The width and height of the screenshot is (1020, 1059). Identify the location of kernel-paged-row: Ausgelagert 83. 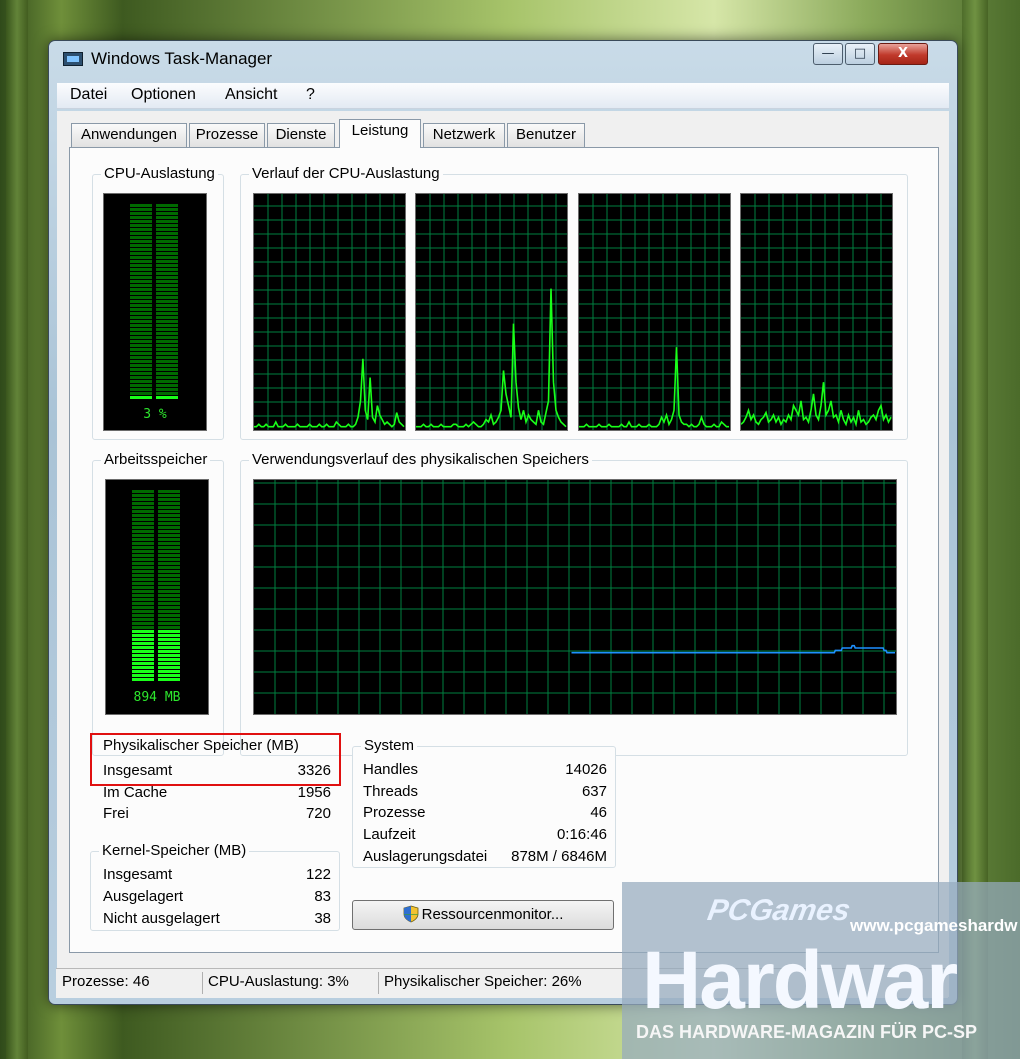
(217, 898).